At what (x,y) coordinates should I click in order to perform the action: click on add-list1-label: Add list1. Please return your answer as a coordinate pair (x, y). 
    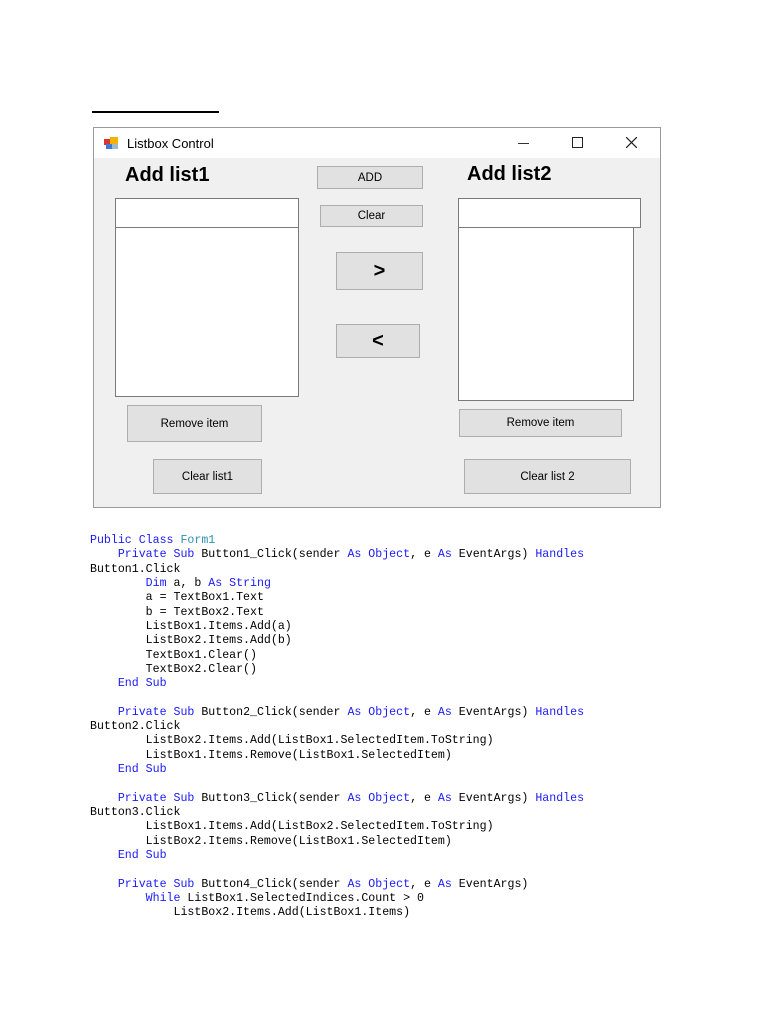
    Looking at the image, I should click on (167, 175).